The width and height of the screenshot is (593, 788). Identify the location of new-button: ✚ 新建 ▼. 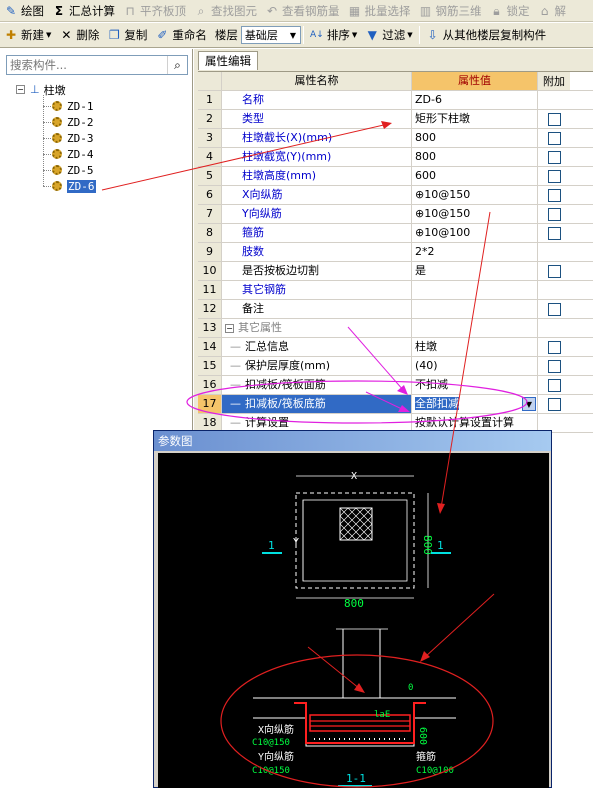
(27, 35).